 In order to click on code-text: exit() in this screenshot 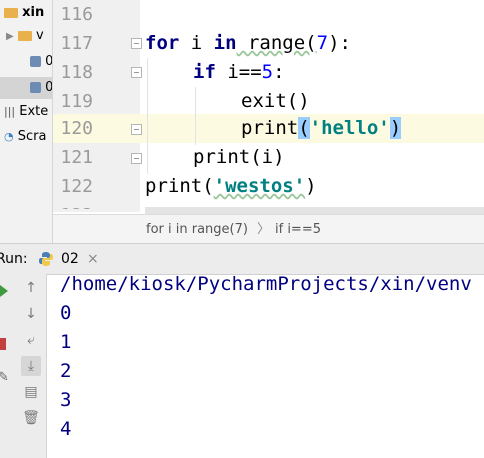, I will do `click(275, 101)`.